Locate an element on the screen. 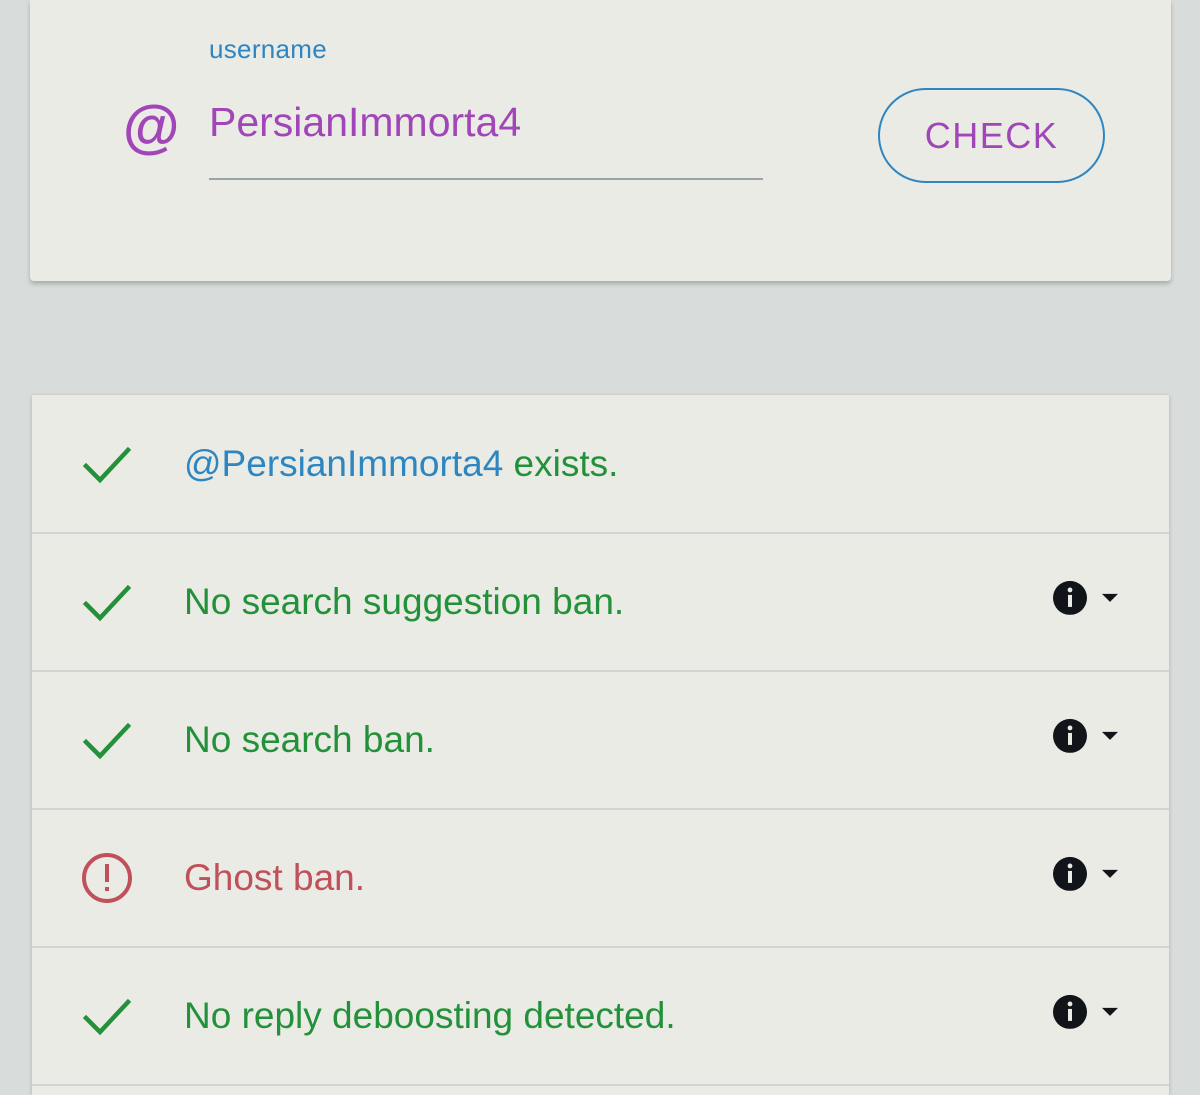  result-text: @PersianImmorta4 exists. is located at coordinates (401, 463).